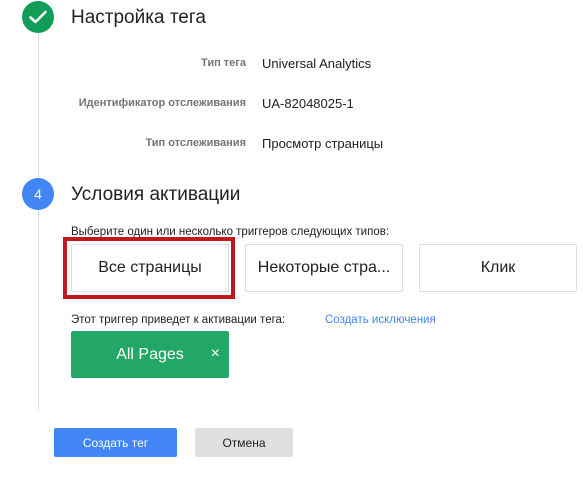 This screenshot has height=480, width=586. I want to click on tag-type-value: Universal Analytics, so click(317, 63).